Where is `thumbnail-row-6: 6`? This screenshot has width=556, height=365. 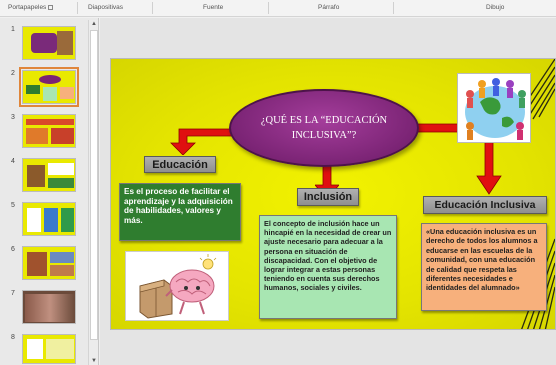
thumbnail-row-6: 6 is located at coordinates (44, 264).